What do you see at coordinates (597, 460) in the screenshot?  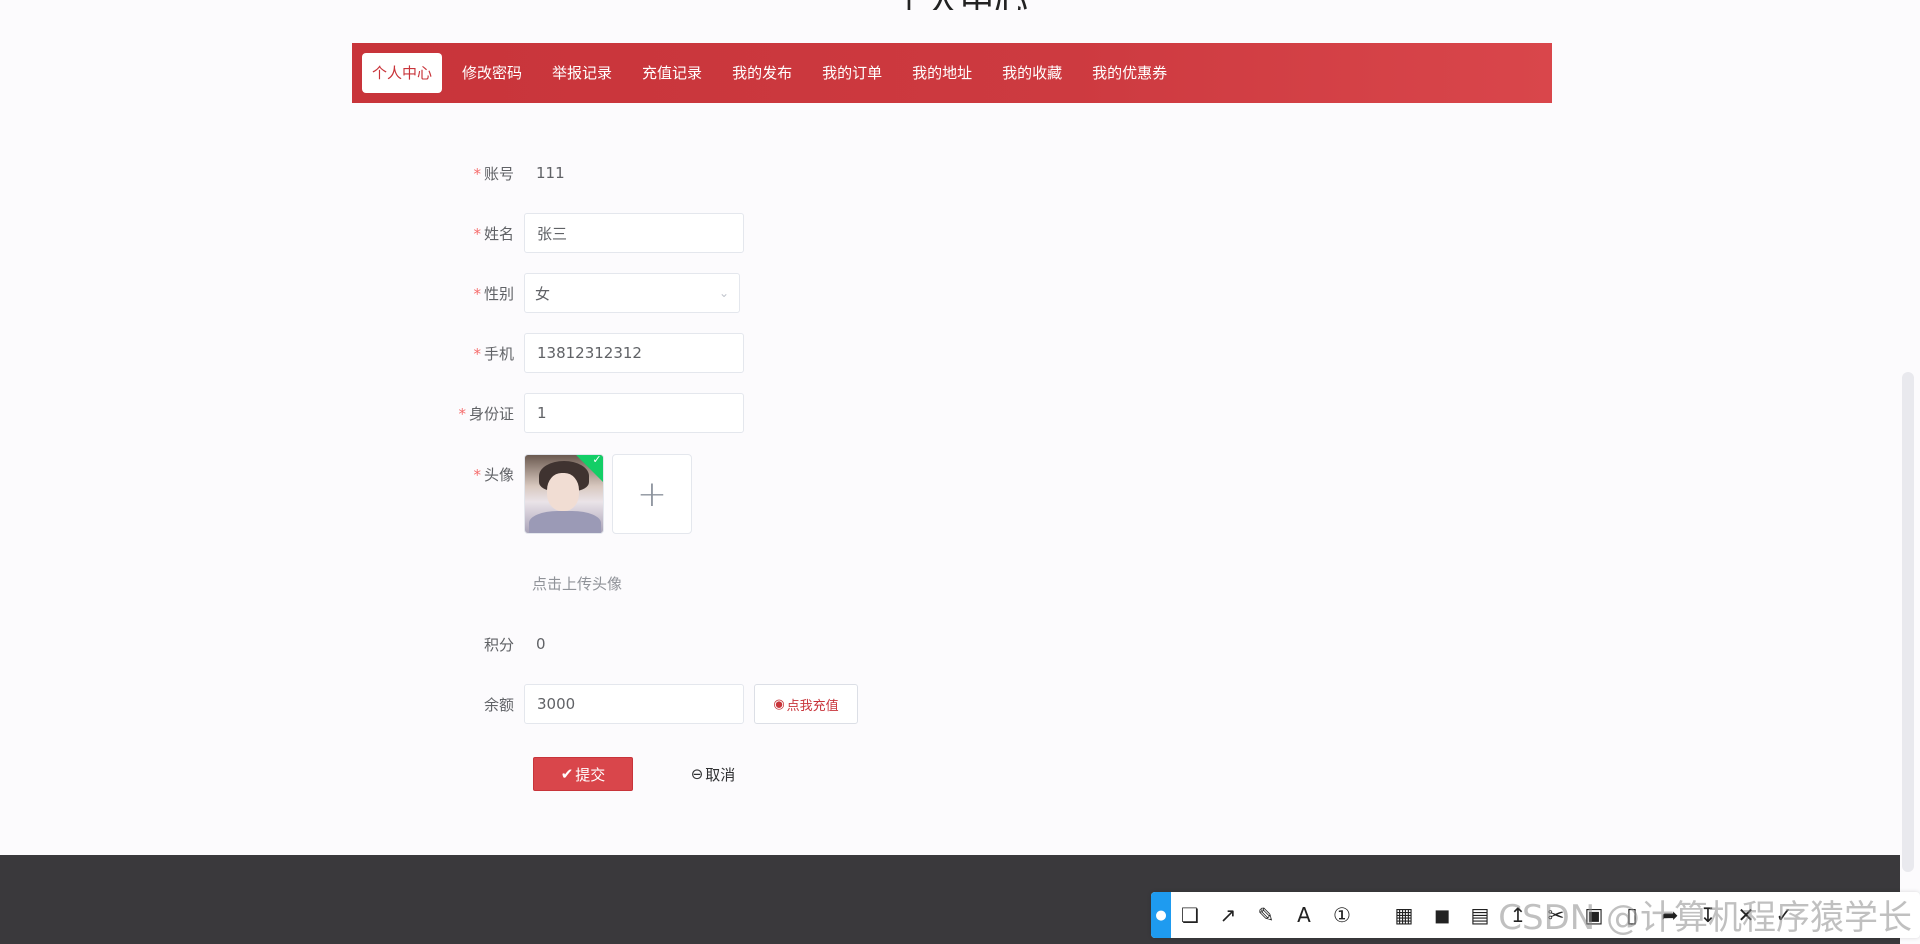 I see `check-icon: ✓` at bounding box center [597, 460].